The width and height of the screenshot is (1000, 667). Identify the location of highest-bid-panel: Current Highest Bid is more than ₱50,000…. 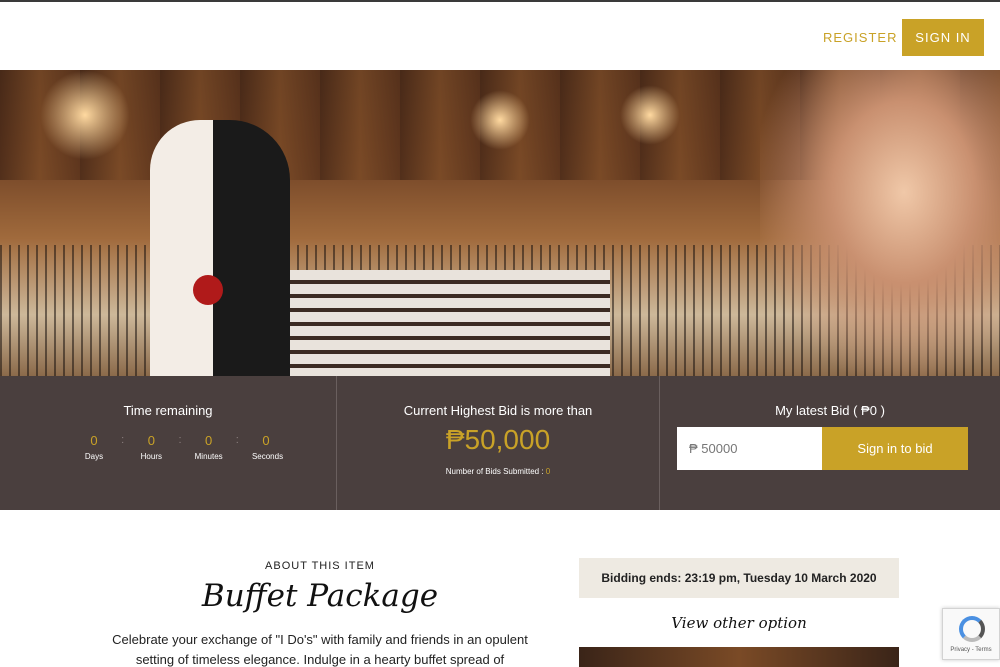
(498, 443).